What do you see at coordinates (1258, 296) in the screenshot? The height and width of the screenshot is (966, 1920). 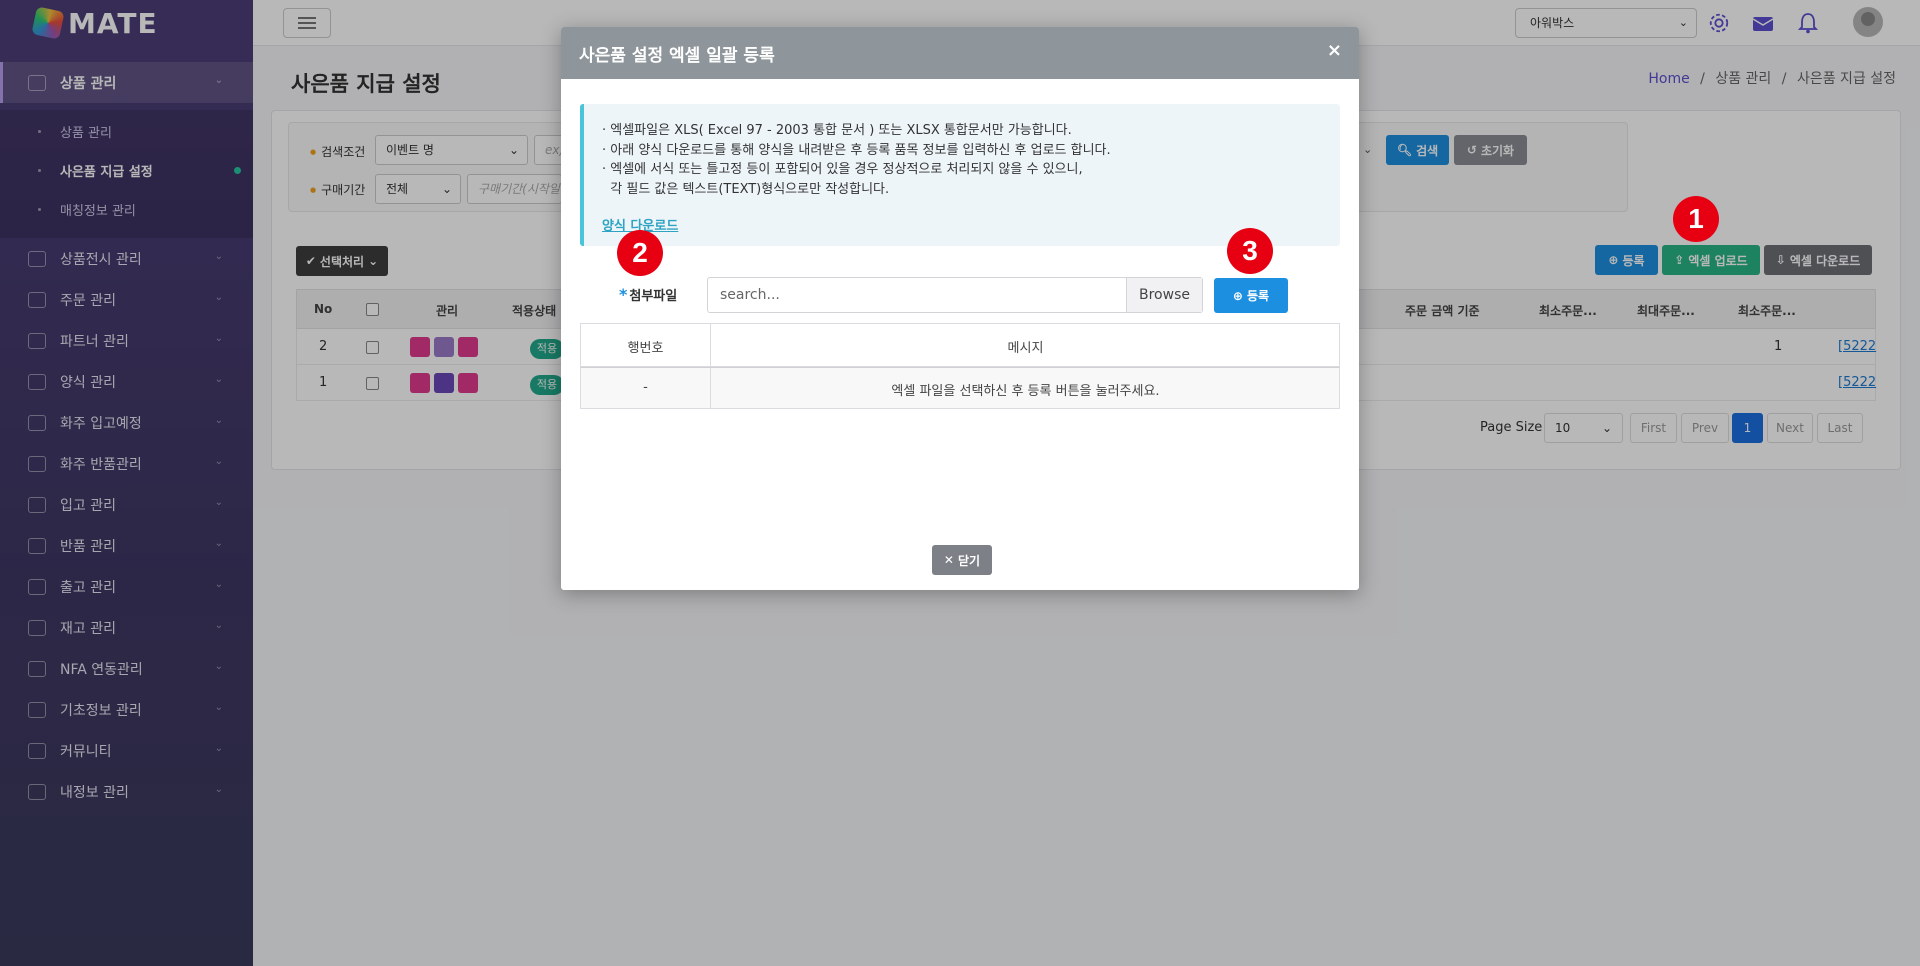 I see `modal-register-label: 등록` at bounding box center [1258, 296].